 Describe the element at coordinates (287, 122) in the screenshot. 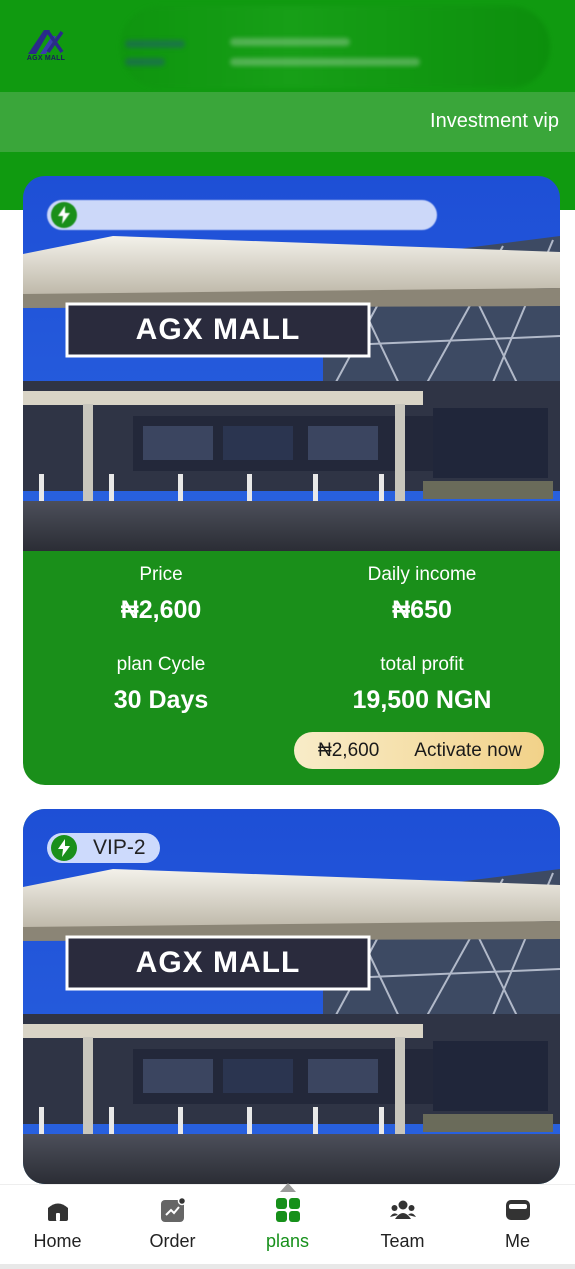

I see `page-title-bar: Investment vip` at that location.